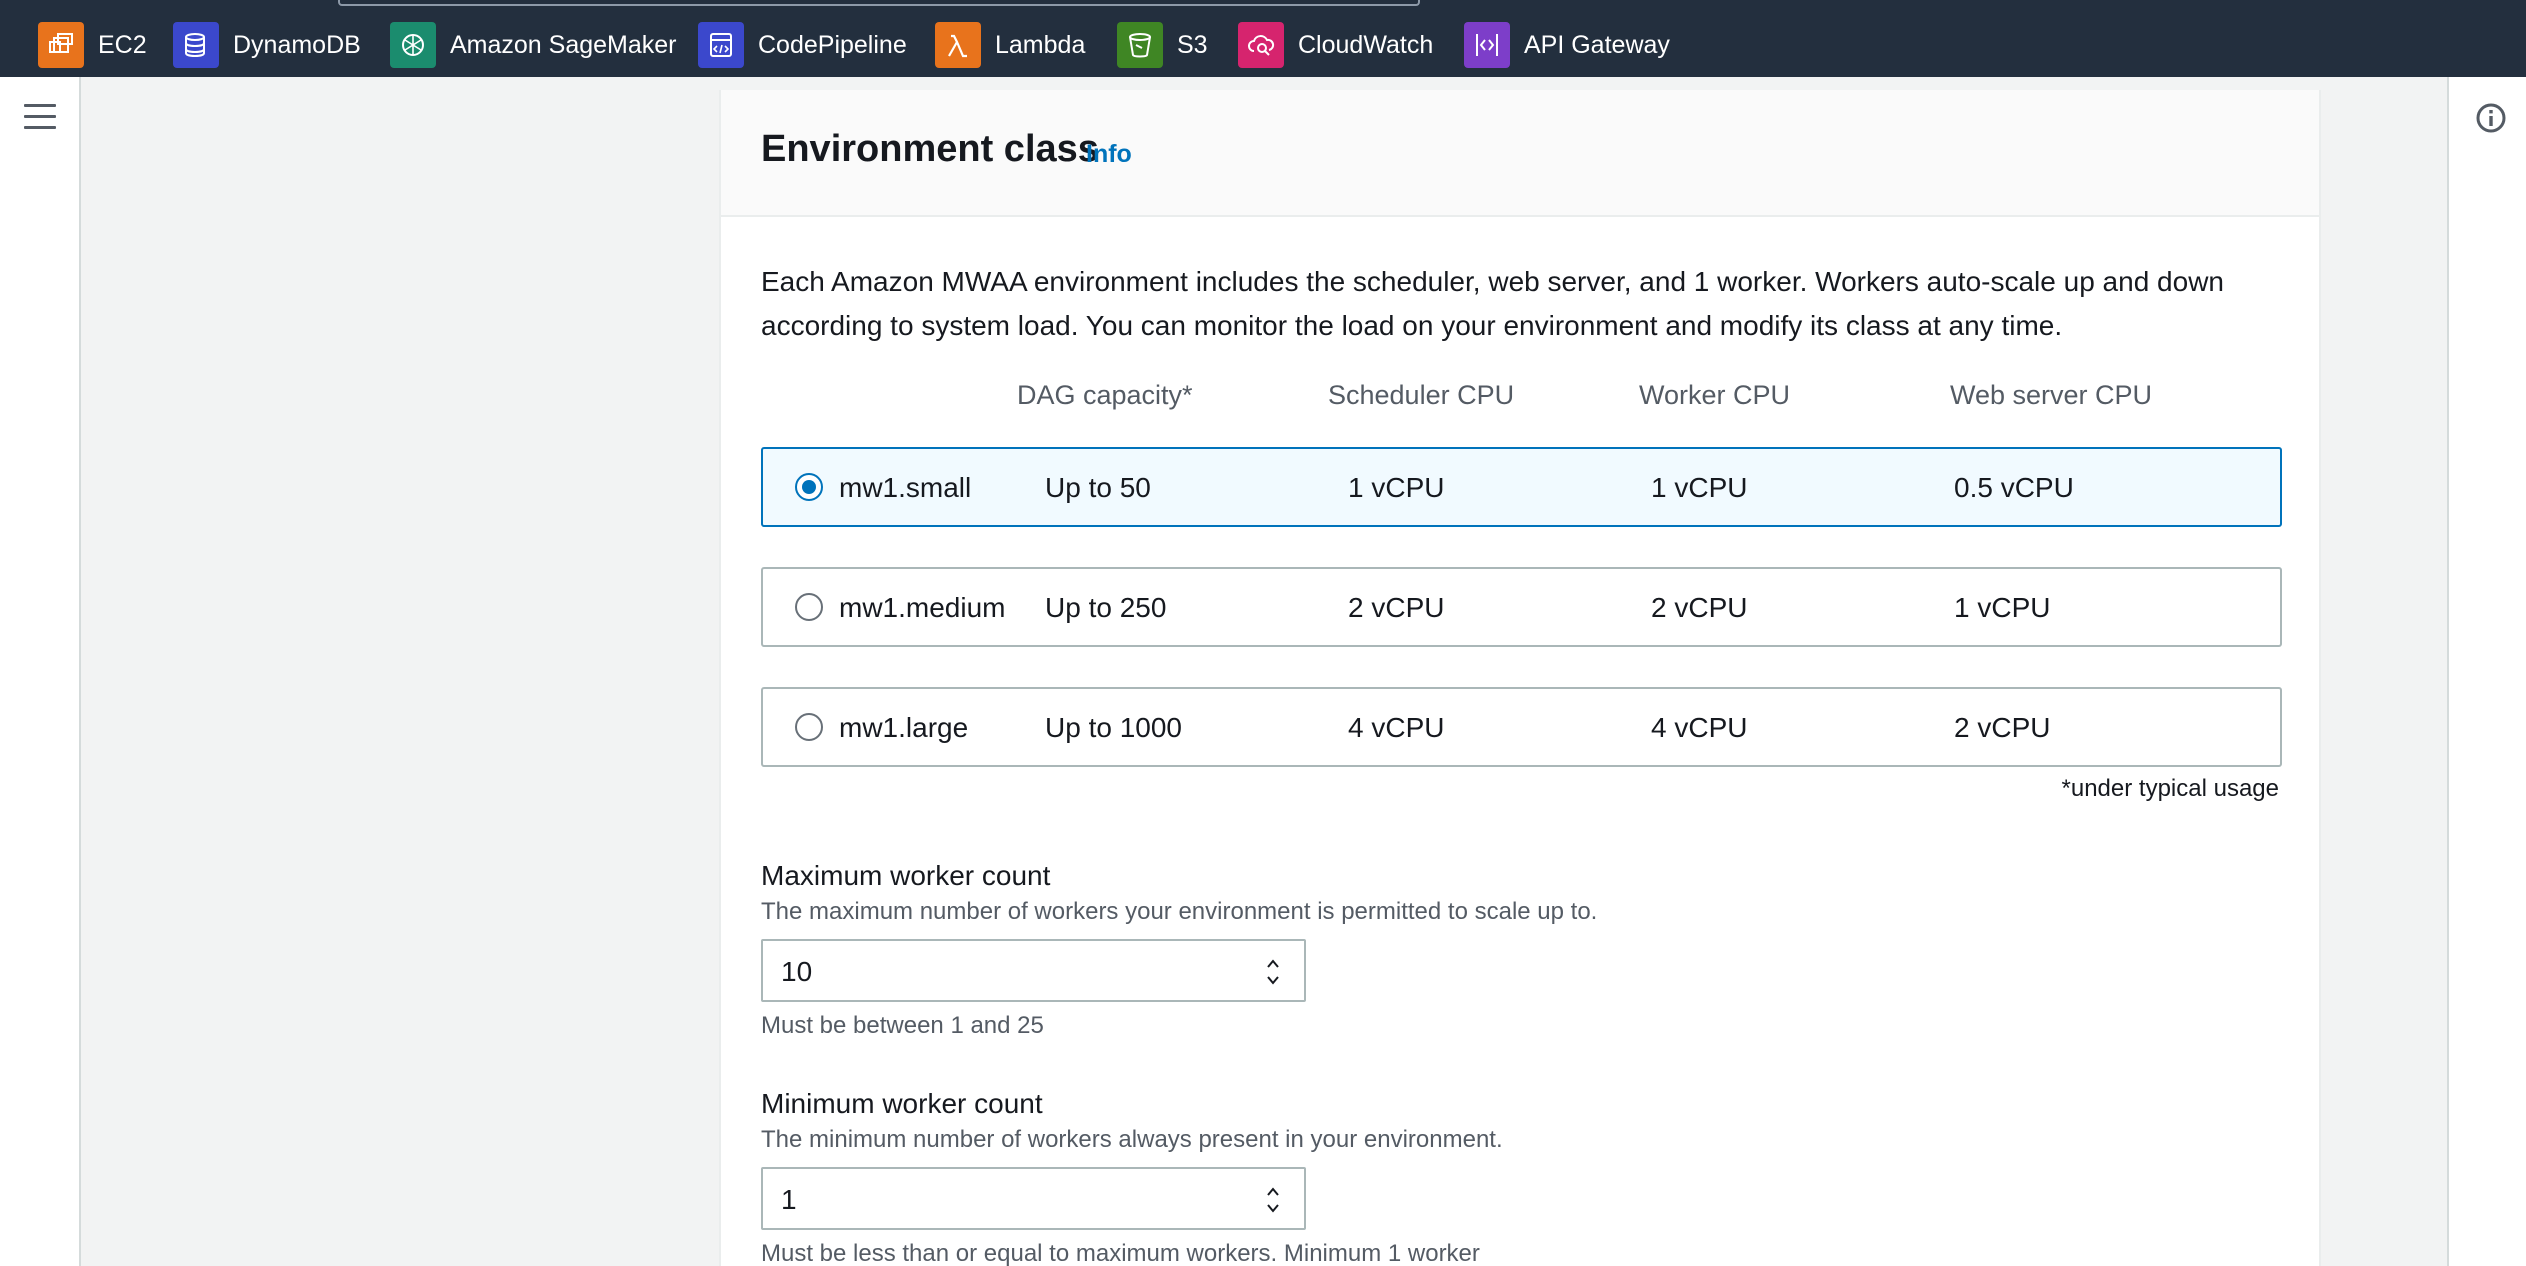  I want to click on worker-cpu: 4 vCPU, so click(1699, 727).